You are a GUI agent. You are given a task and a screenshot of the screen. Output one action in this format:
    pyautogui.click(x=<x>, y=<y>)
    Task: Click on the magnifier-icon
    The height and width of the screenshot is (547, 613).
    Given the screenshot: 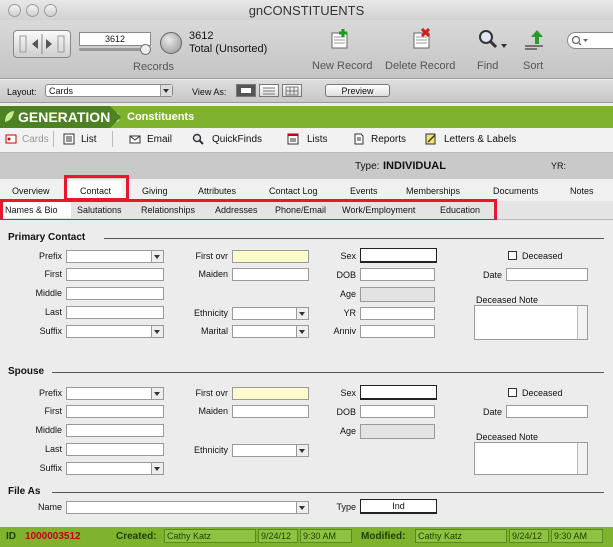 What is the action you would take?
    pyautogui.click(x=488, y=39)
    